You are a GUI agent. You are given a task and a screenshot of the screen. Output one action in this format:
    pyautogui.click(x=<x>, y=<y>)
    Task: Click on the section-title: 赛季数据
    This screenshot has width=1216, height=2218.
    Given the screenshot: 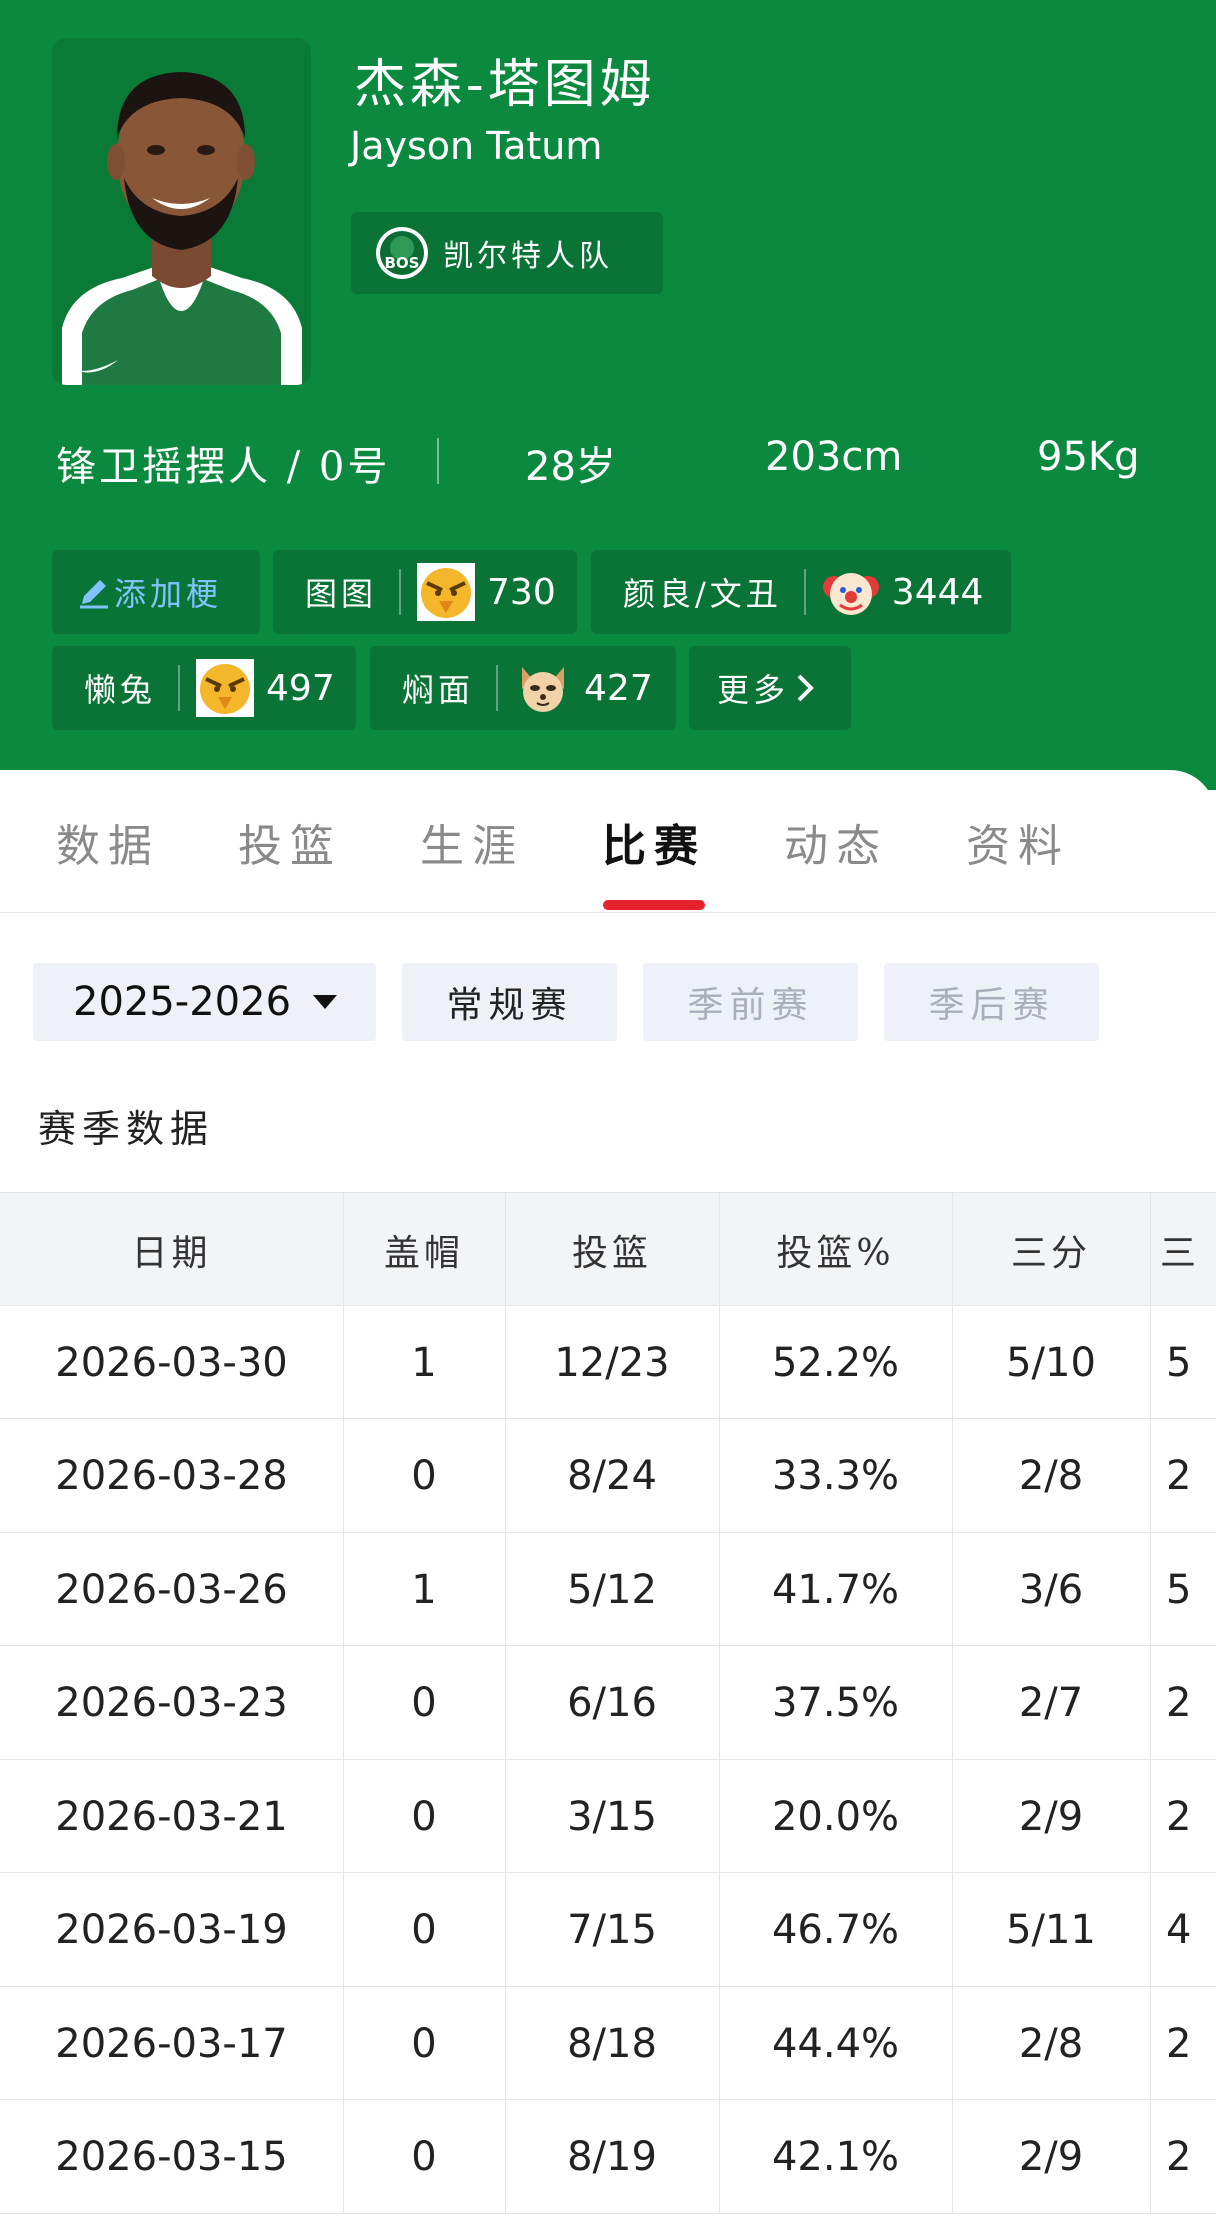 What is the action you would take?
    pyautogui.click(x=126, y=1129)
    